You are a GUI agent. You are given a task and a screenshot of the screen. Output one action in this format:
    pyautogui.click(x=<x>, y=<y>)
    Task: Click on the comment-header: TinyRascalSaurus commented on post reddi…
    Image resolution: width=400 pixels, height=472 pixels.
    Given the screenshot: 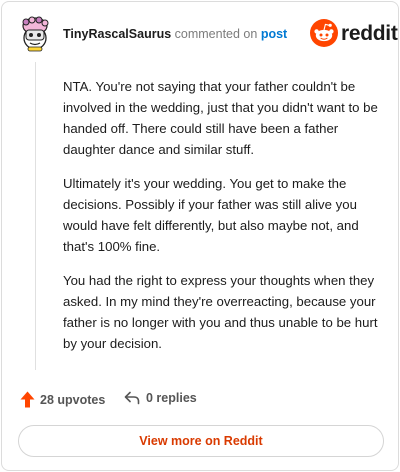 What is the action you would take?
    pyautogui.click(x=201, y=32)
    